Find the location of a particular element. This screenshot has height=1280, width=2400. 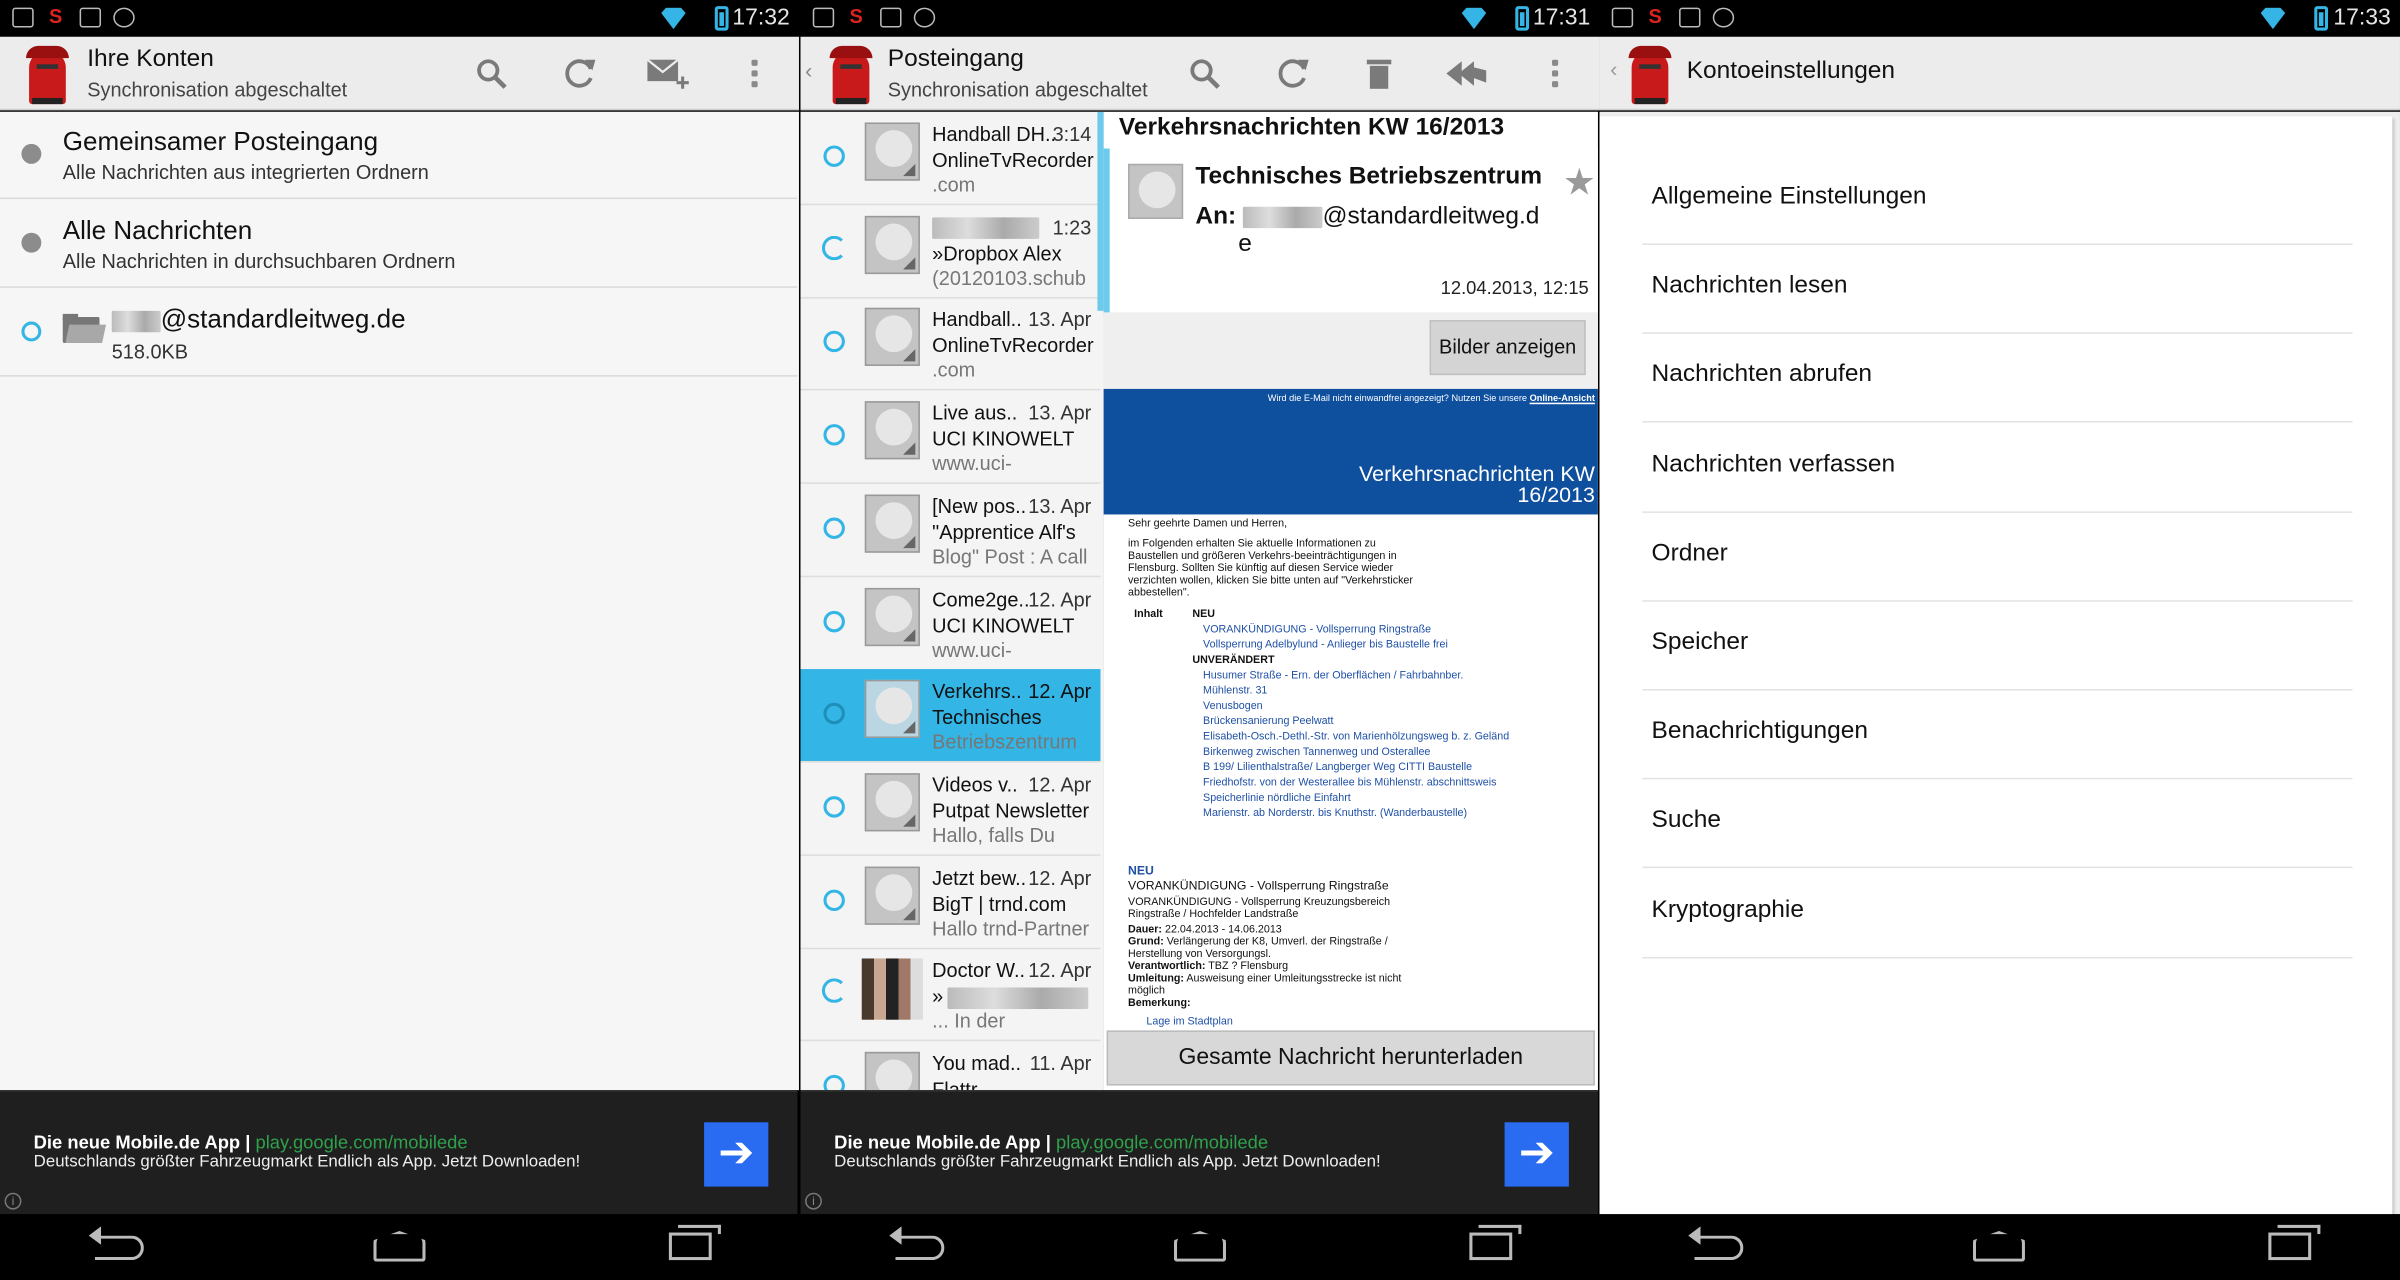

map-link: Lage im Stadtplan is located at coordinates (1357, 1023).